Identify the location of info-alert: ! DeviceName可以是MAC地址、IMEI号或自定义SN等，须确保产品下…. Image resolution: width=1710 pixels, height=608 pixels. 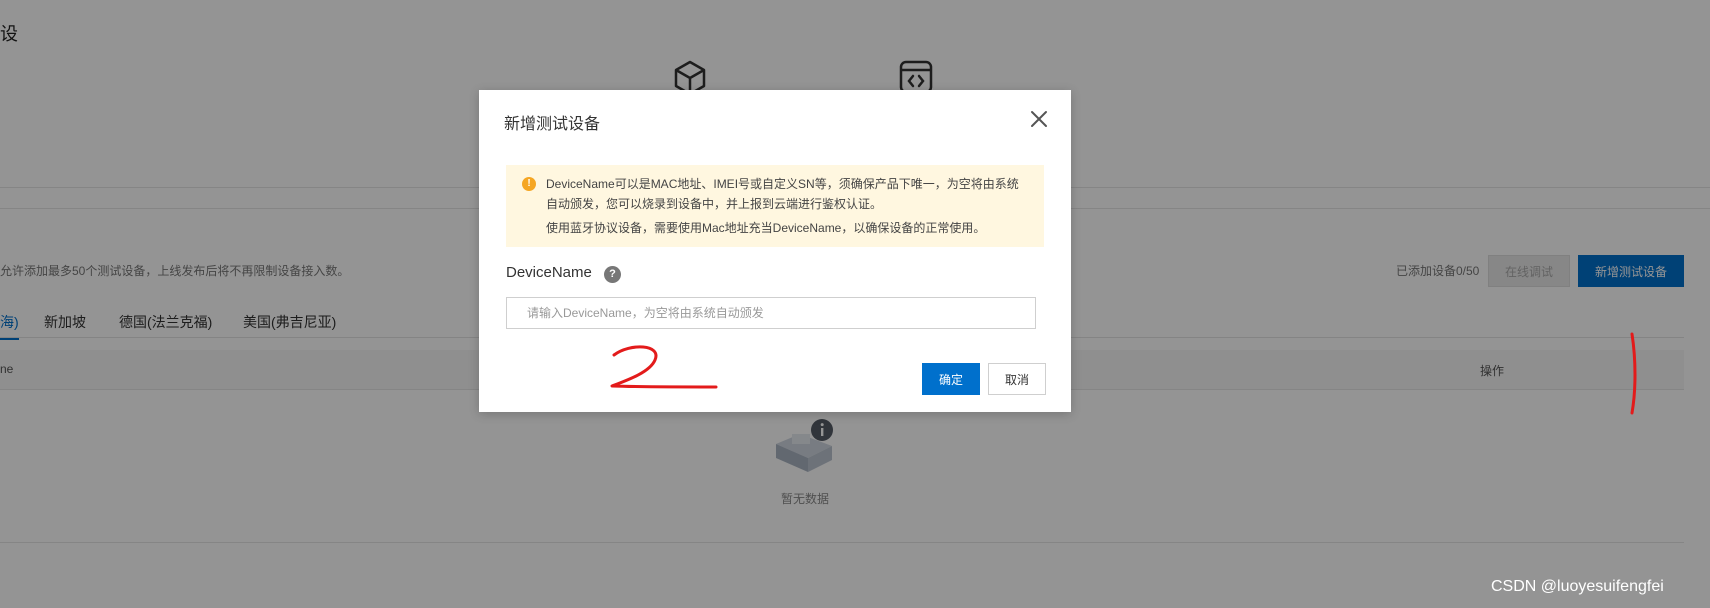
(775, 206).